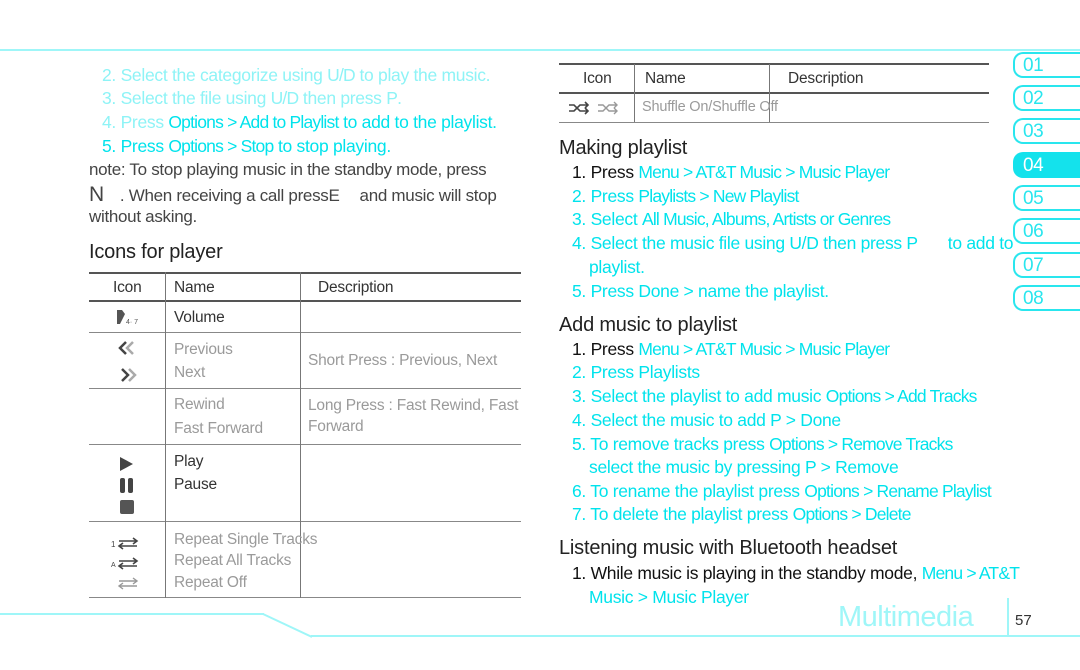 Image resolution: width=1080 pixels, height=670 pixels. What do you see at coordinates (194, 287) in the screenshot?
I see `table-header-name: Name` at bounding box center [194, 287].